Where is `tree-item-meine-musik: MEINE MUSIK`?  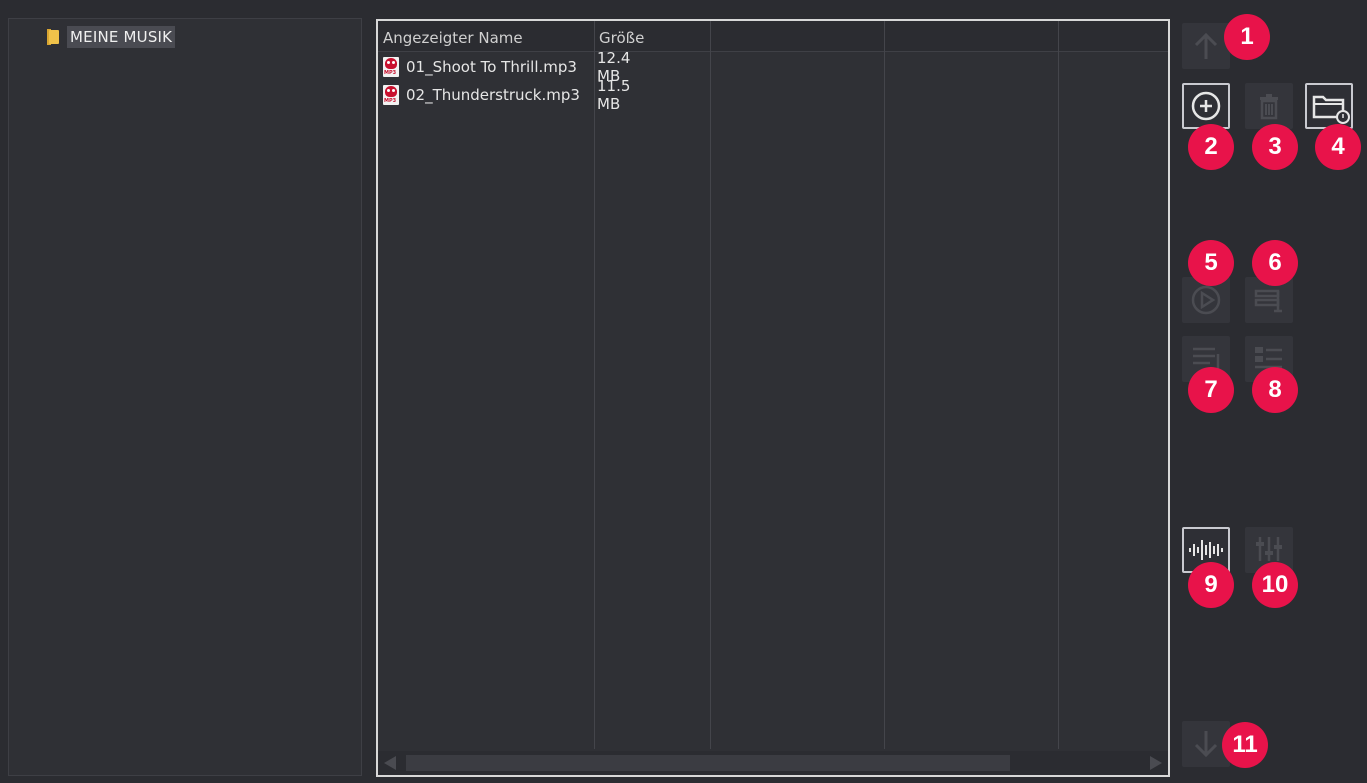
tree-item-meine-musik: MEINE MUSIK is located at coordinates (111, 37).